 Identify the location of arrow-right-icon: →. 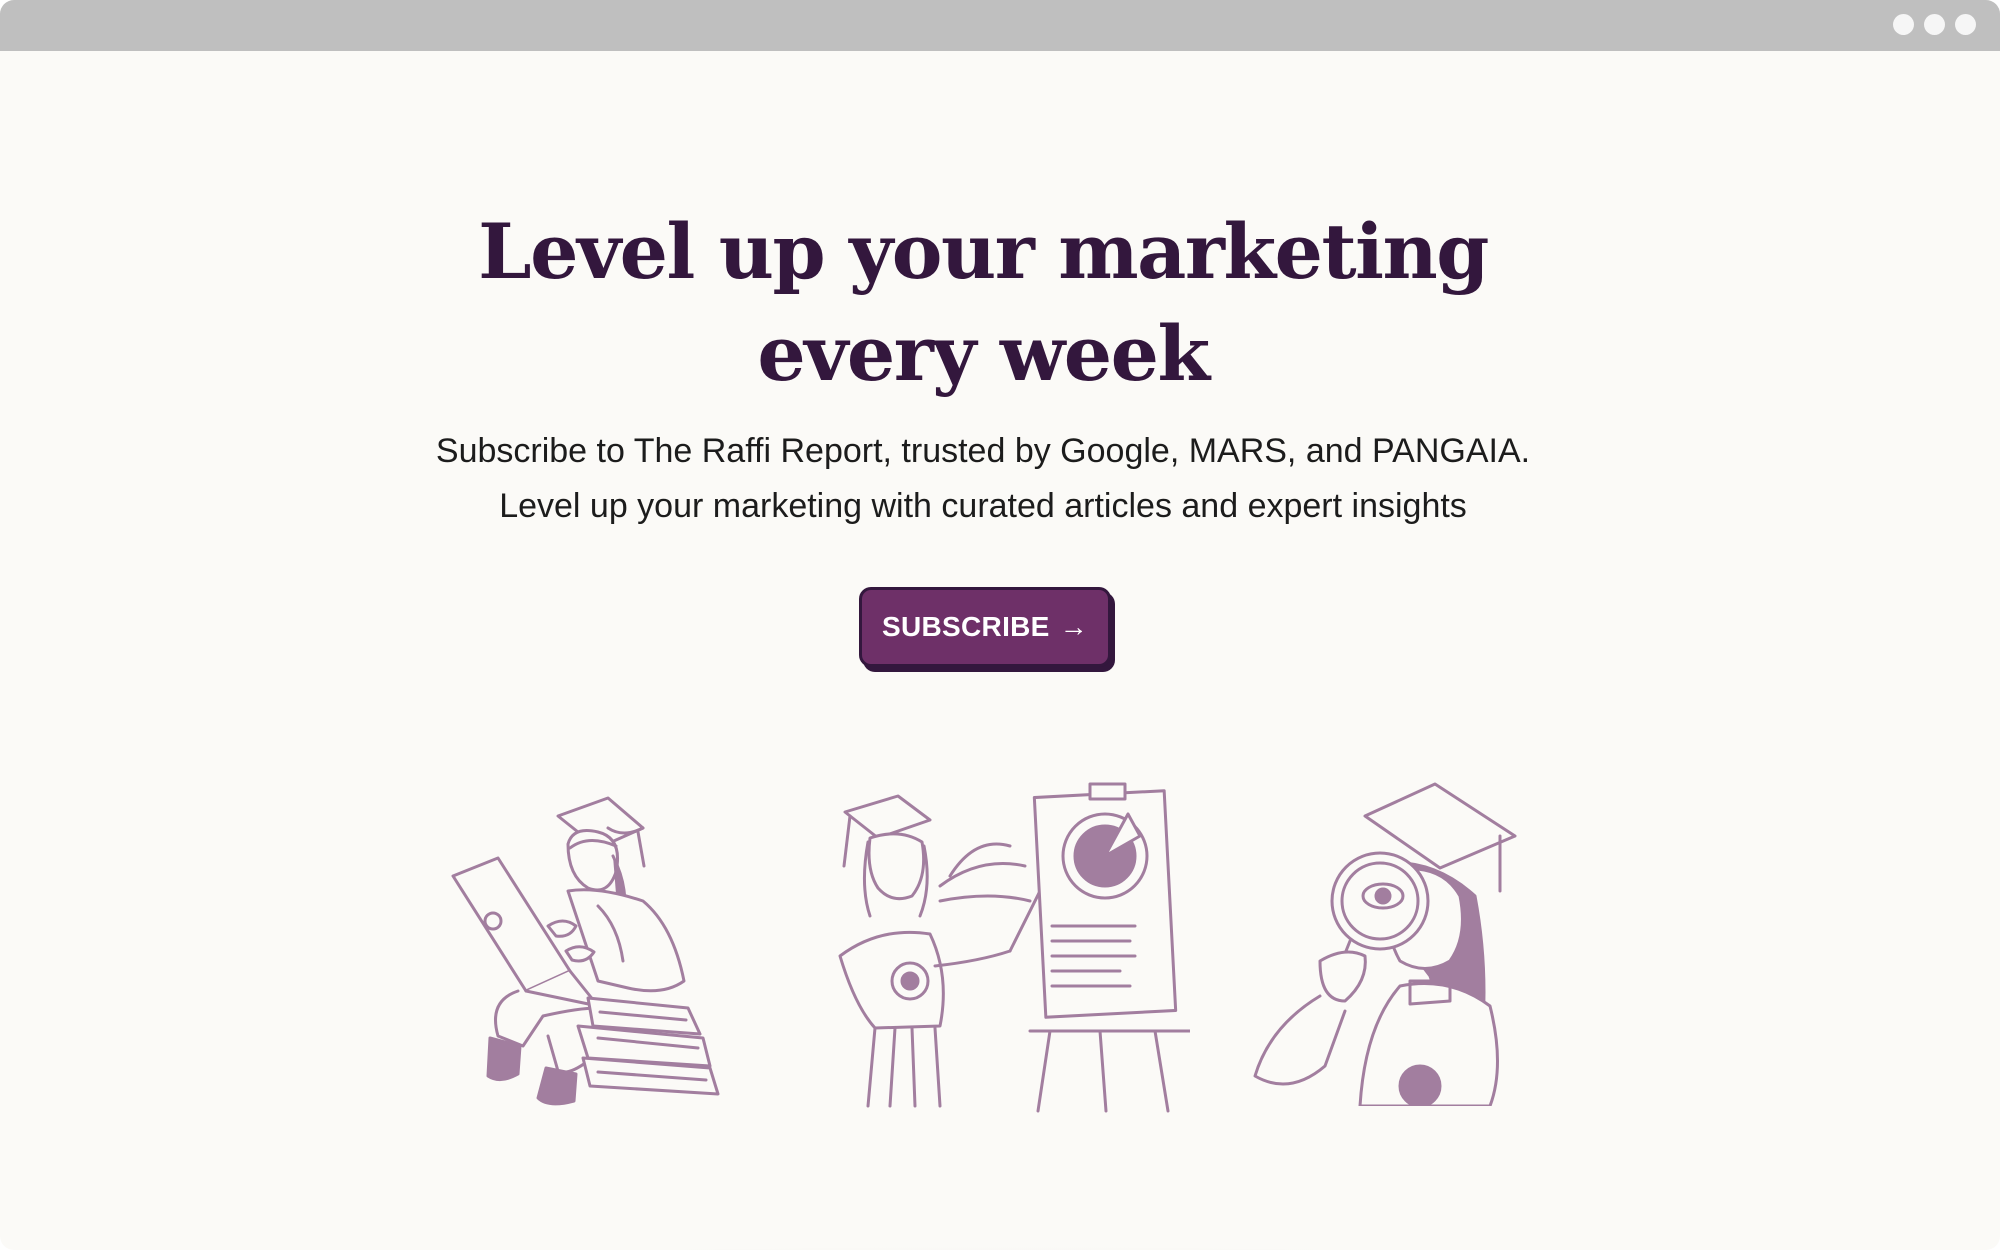
(1073, 626).